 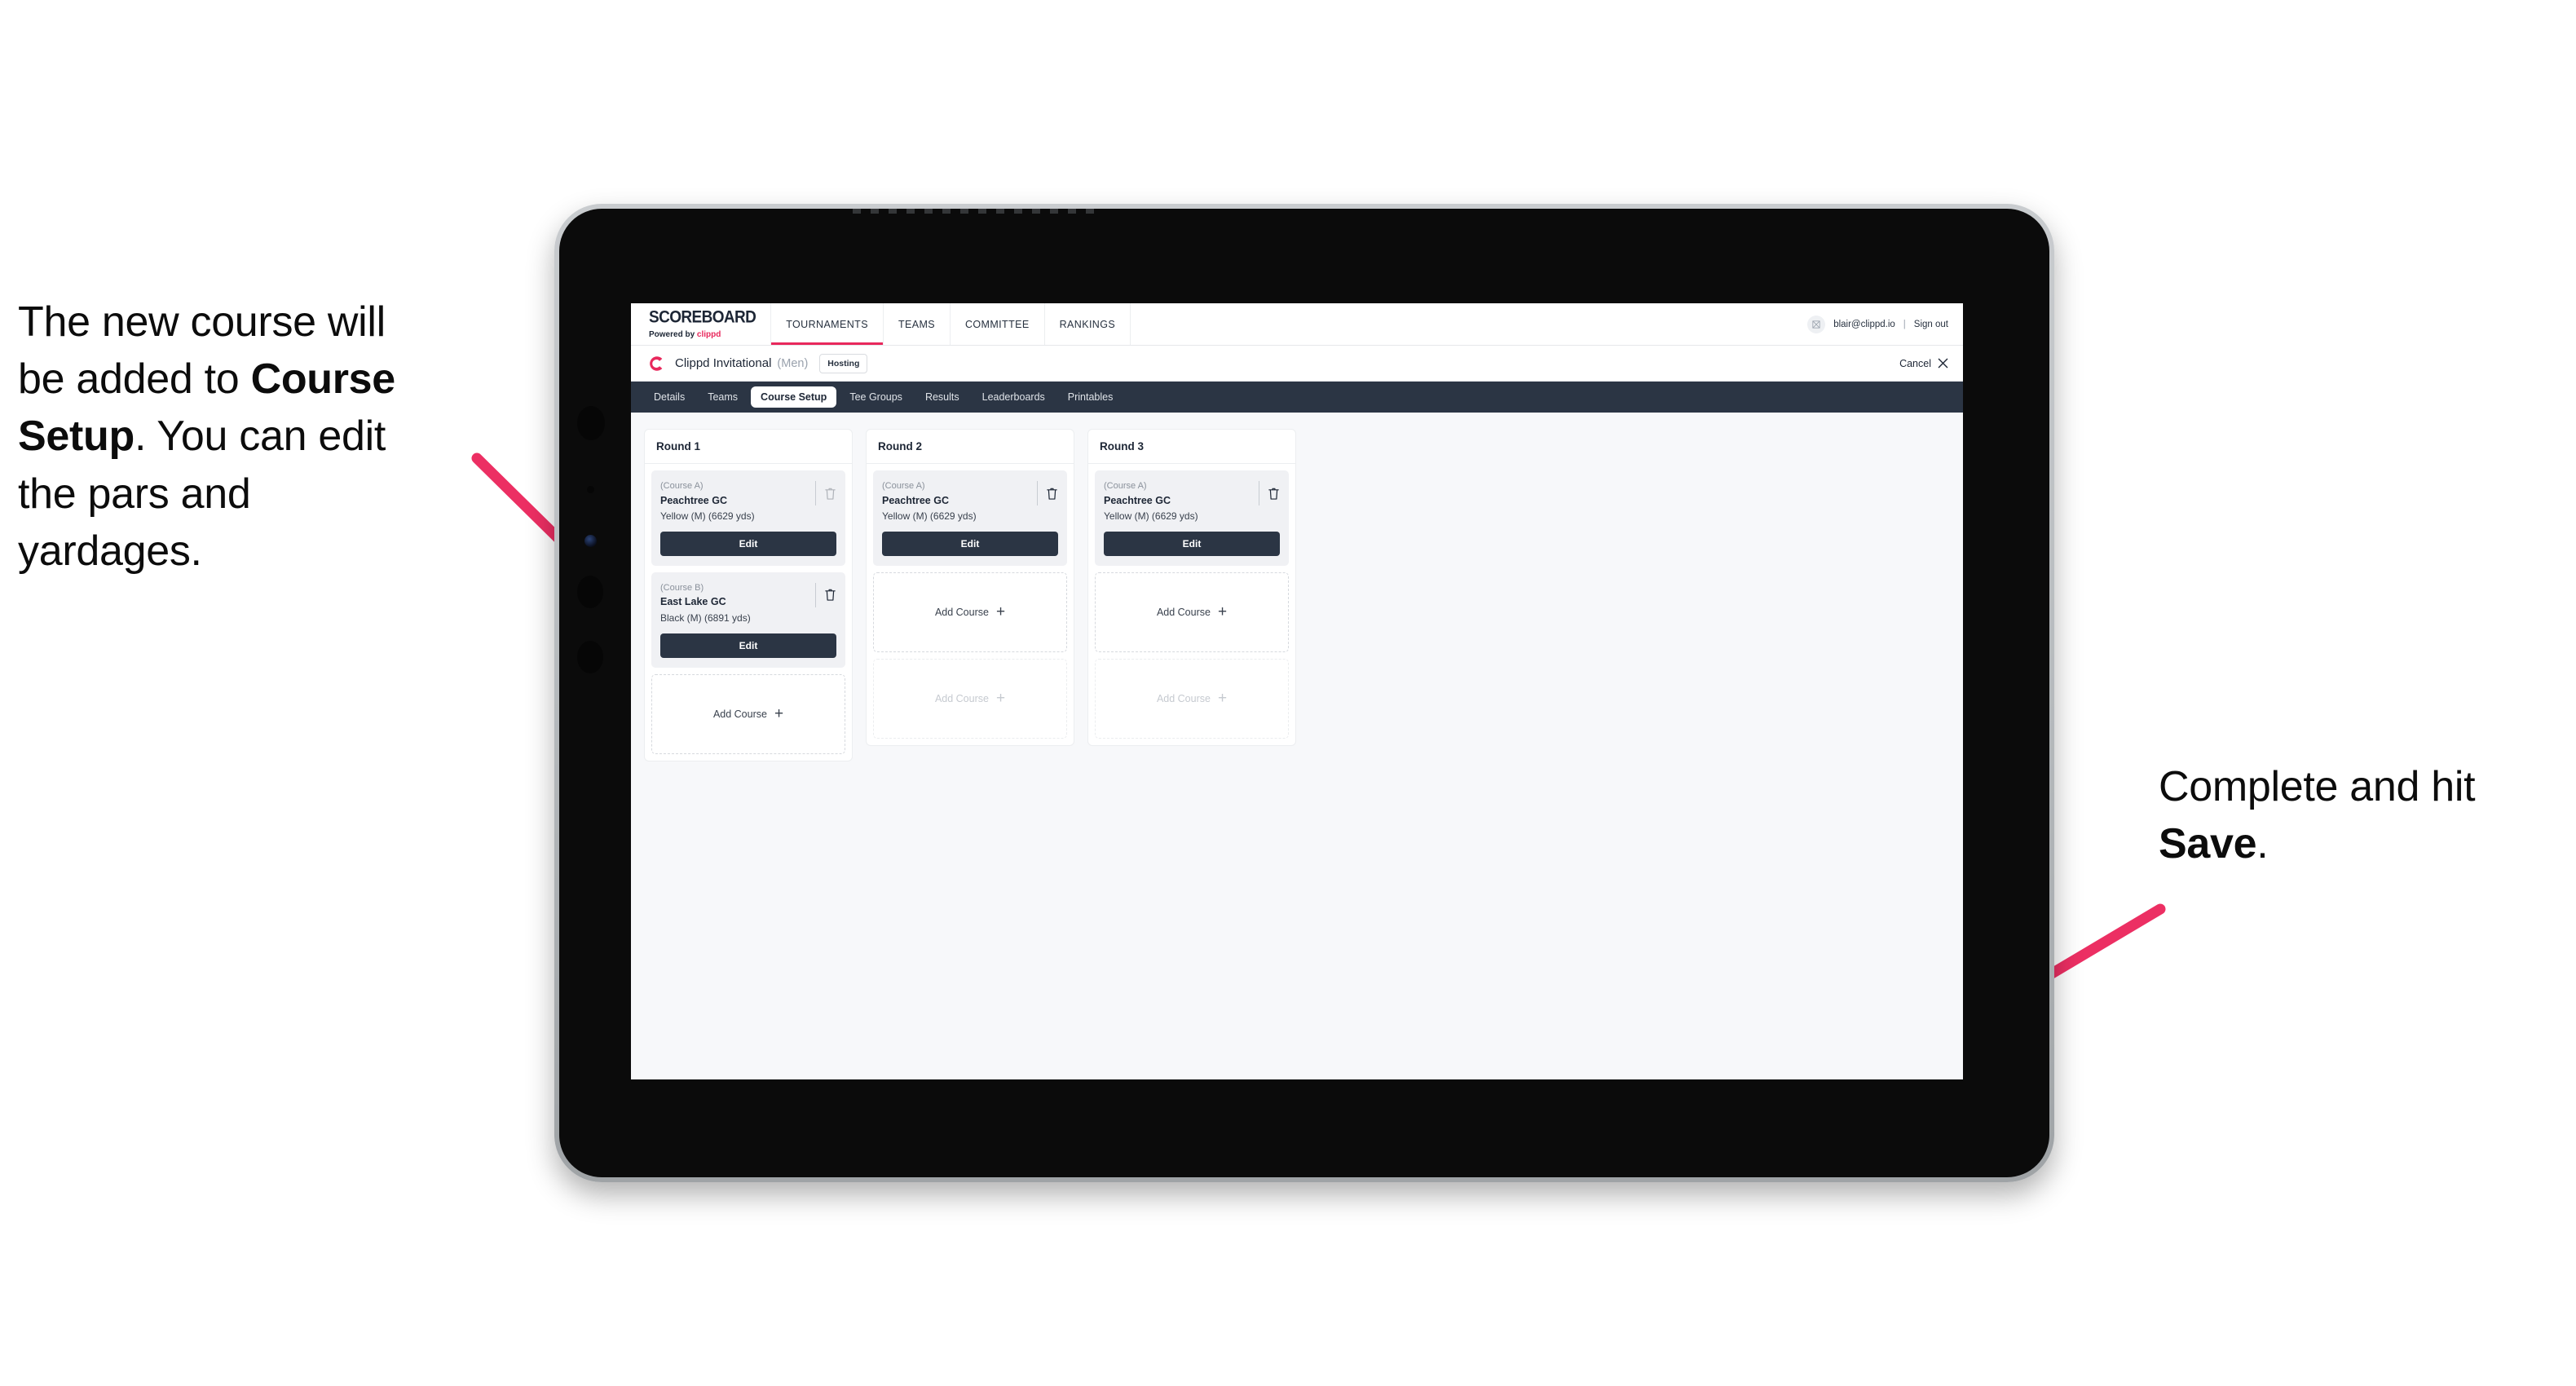 What do you see at coordinates (793, 363) in the screenshot?
I see `tournament-gender: (Men)` at bounding box center [793, 363].